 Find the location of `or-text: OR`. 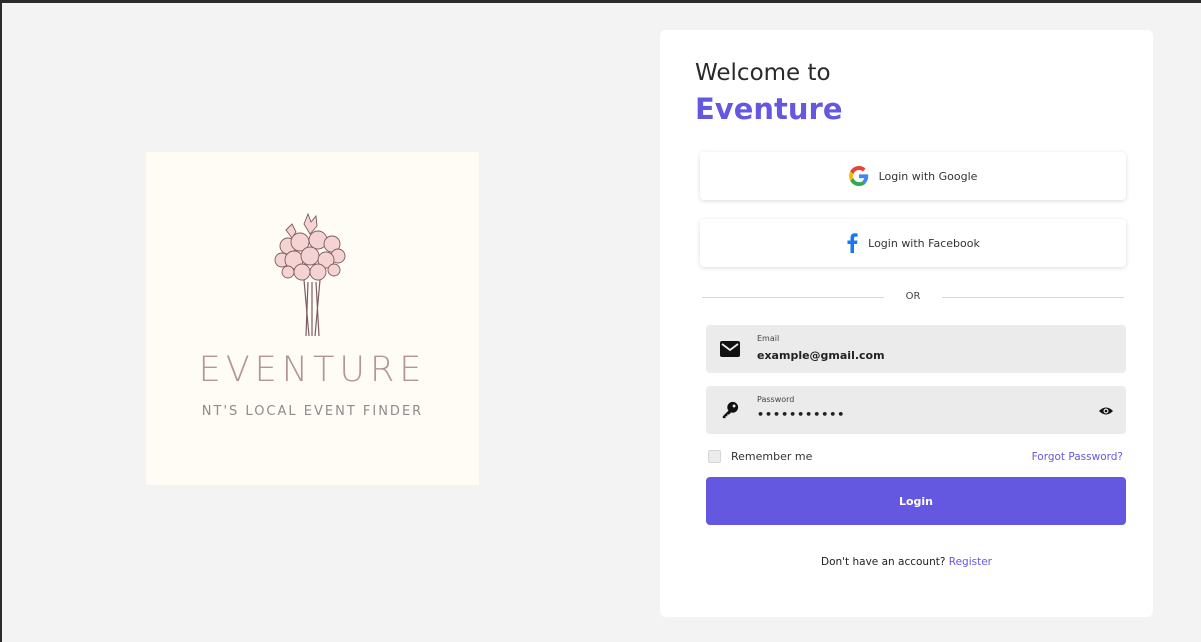

or-text: OR is located at coordinates (913, 296).